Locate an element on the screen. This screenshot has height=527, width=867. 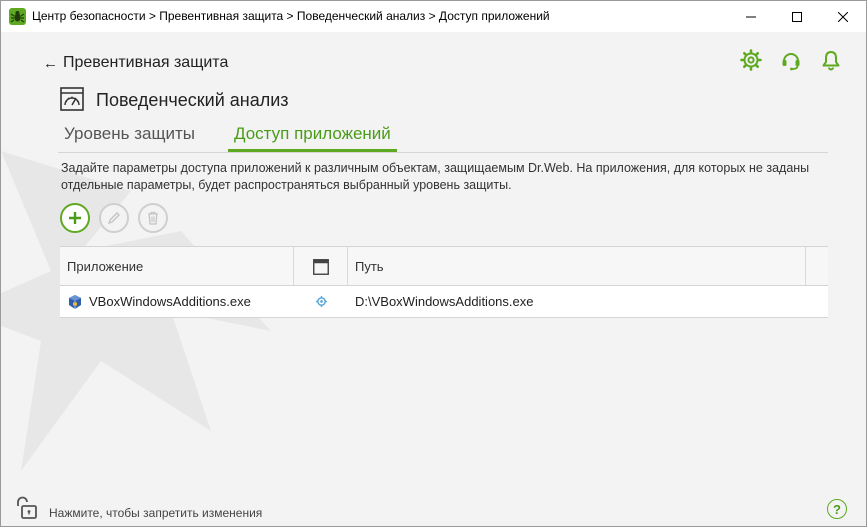
column-header-path: Путь is located at coordinates (577, 266).